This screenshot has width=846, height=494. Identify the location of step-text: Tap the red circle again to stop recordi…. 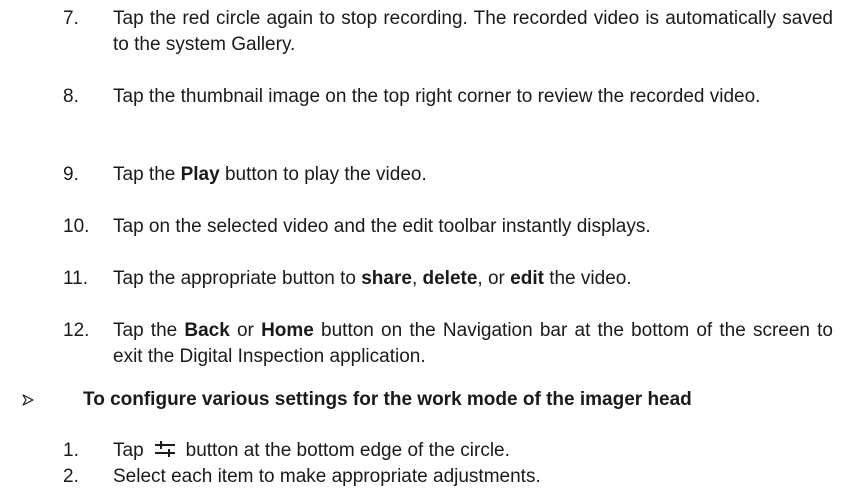
(473, 31).